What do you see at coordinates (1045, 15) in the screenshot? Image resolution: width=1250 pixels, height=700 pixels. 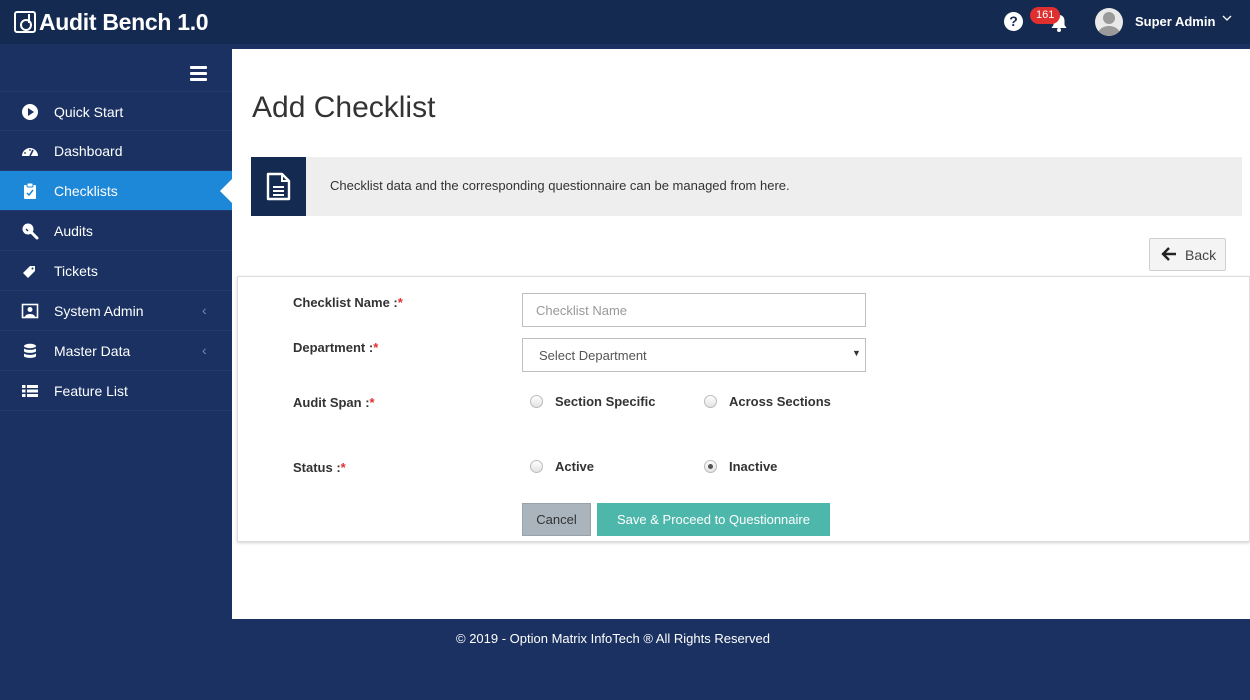 I see `notification-badge: 161` at bounding box center [1045, 15].